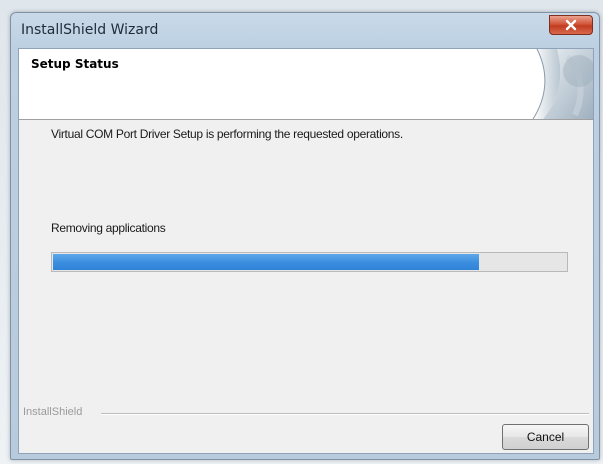  I want to click on close-icon, so click(571, 25).